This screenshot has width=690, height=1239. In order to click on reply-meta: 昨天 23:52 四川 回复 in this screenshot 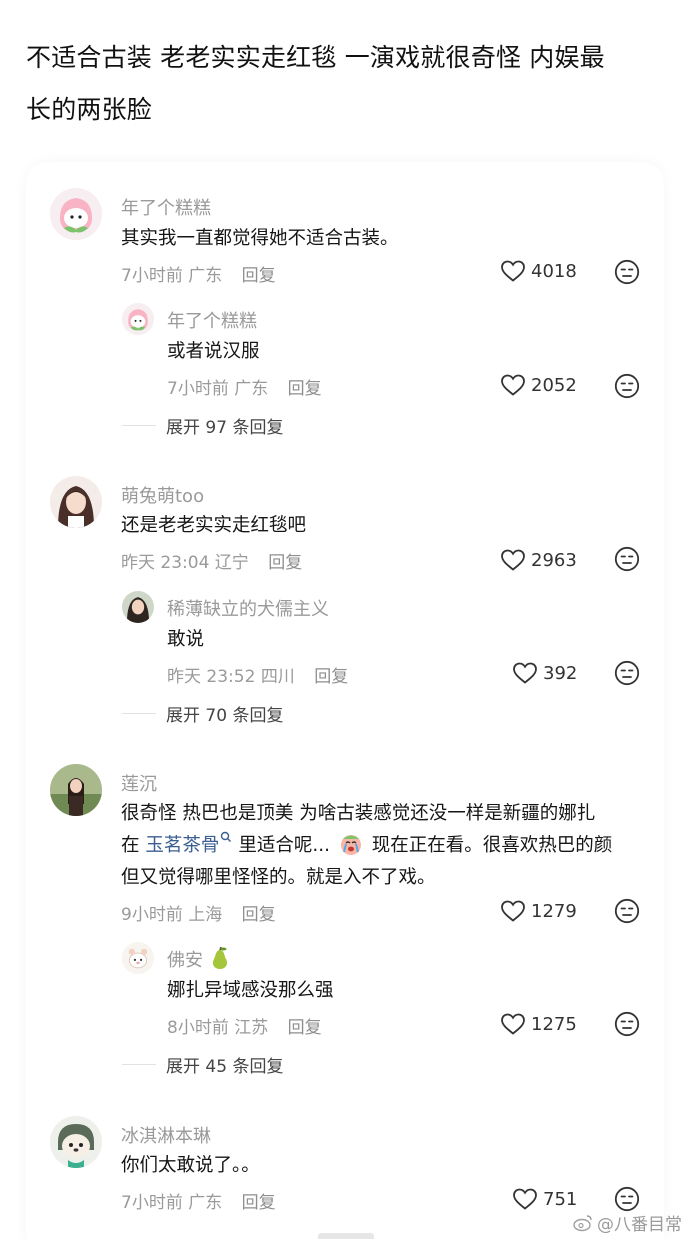, I will do `click(257, 674)`.